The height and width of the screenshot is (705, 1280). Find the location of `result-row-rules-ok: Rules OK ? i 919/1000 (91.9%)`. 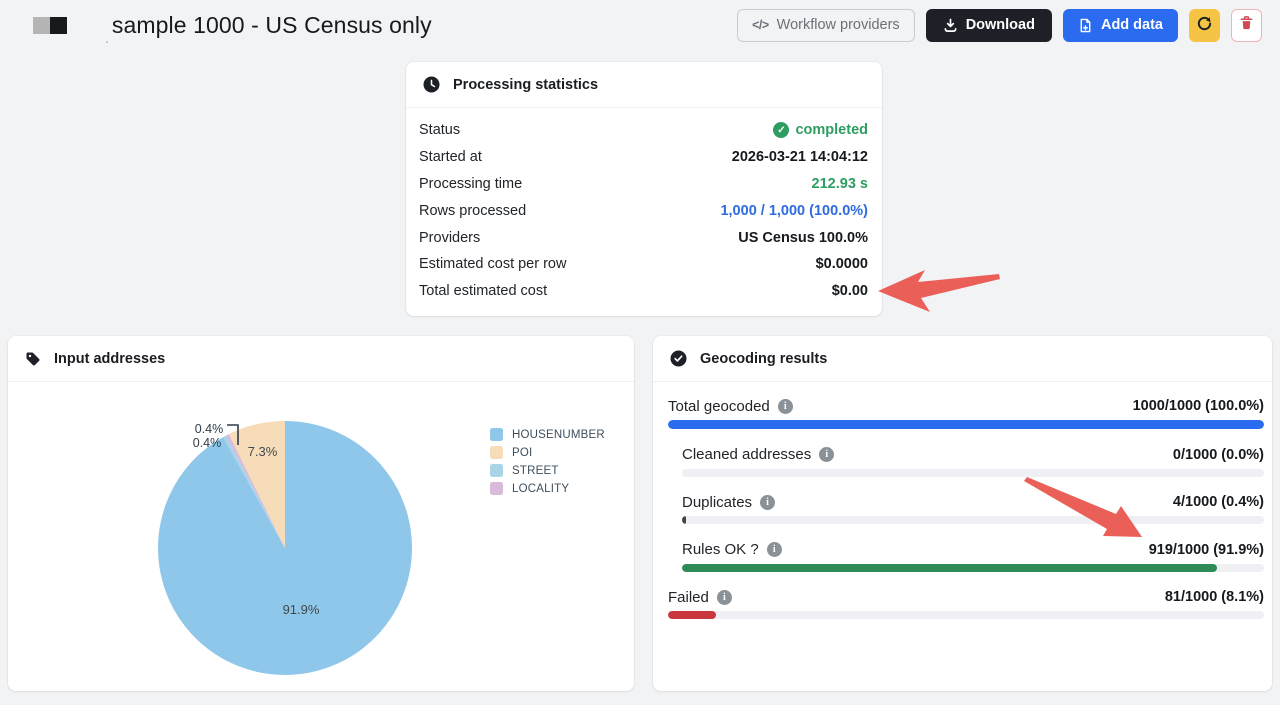

result-row-rules-ok: Rules OK ? i 919/1000 (91.9%) is located at coordinates (973, 555).